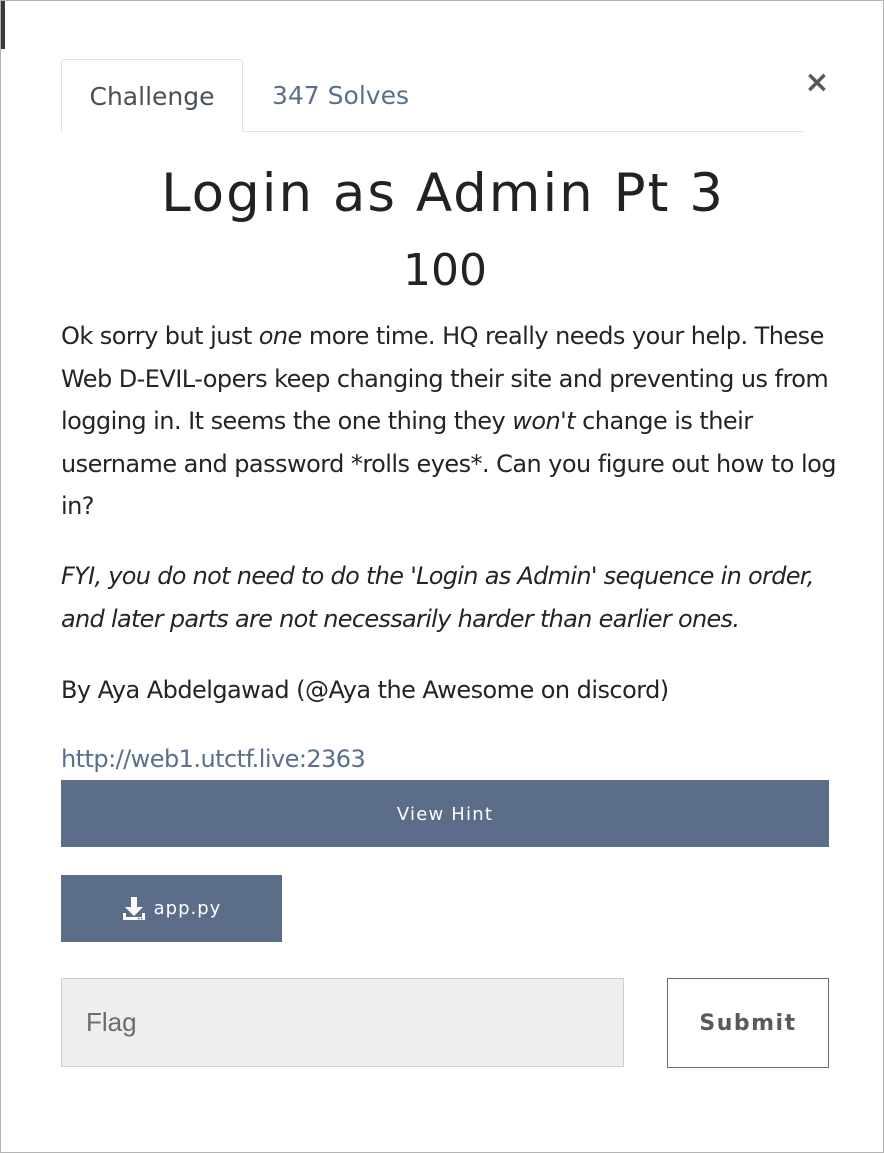 The image size is (884, 1153). I want to click on flag-input, so click(342, 1022).